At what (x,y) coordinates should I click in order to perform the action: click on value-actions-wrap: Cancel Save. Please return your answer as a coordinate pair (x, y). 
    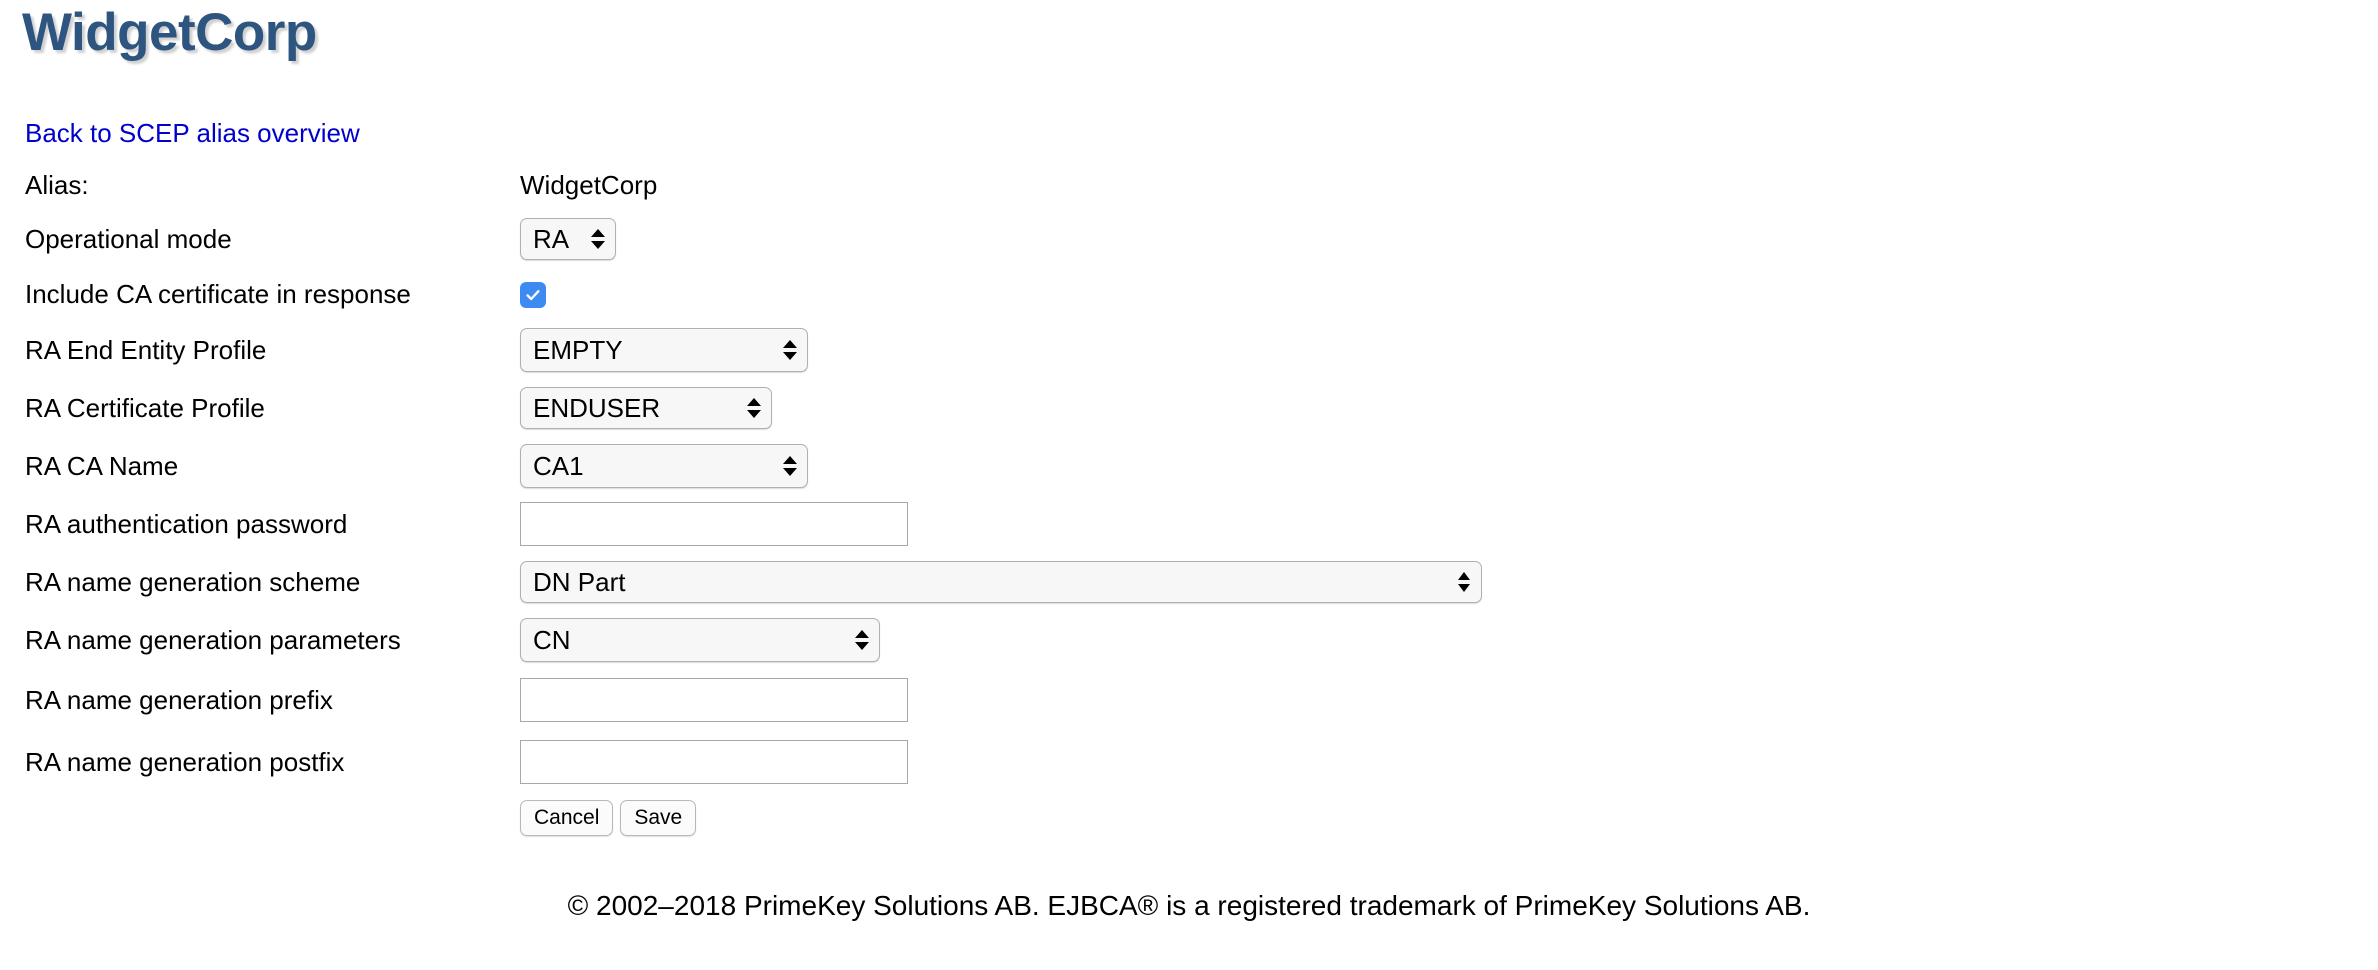
    Looking at the image, I should click on (1449, 818).